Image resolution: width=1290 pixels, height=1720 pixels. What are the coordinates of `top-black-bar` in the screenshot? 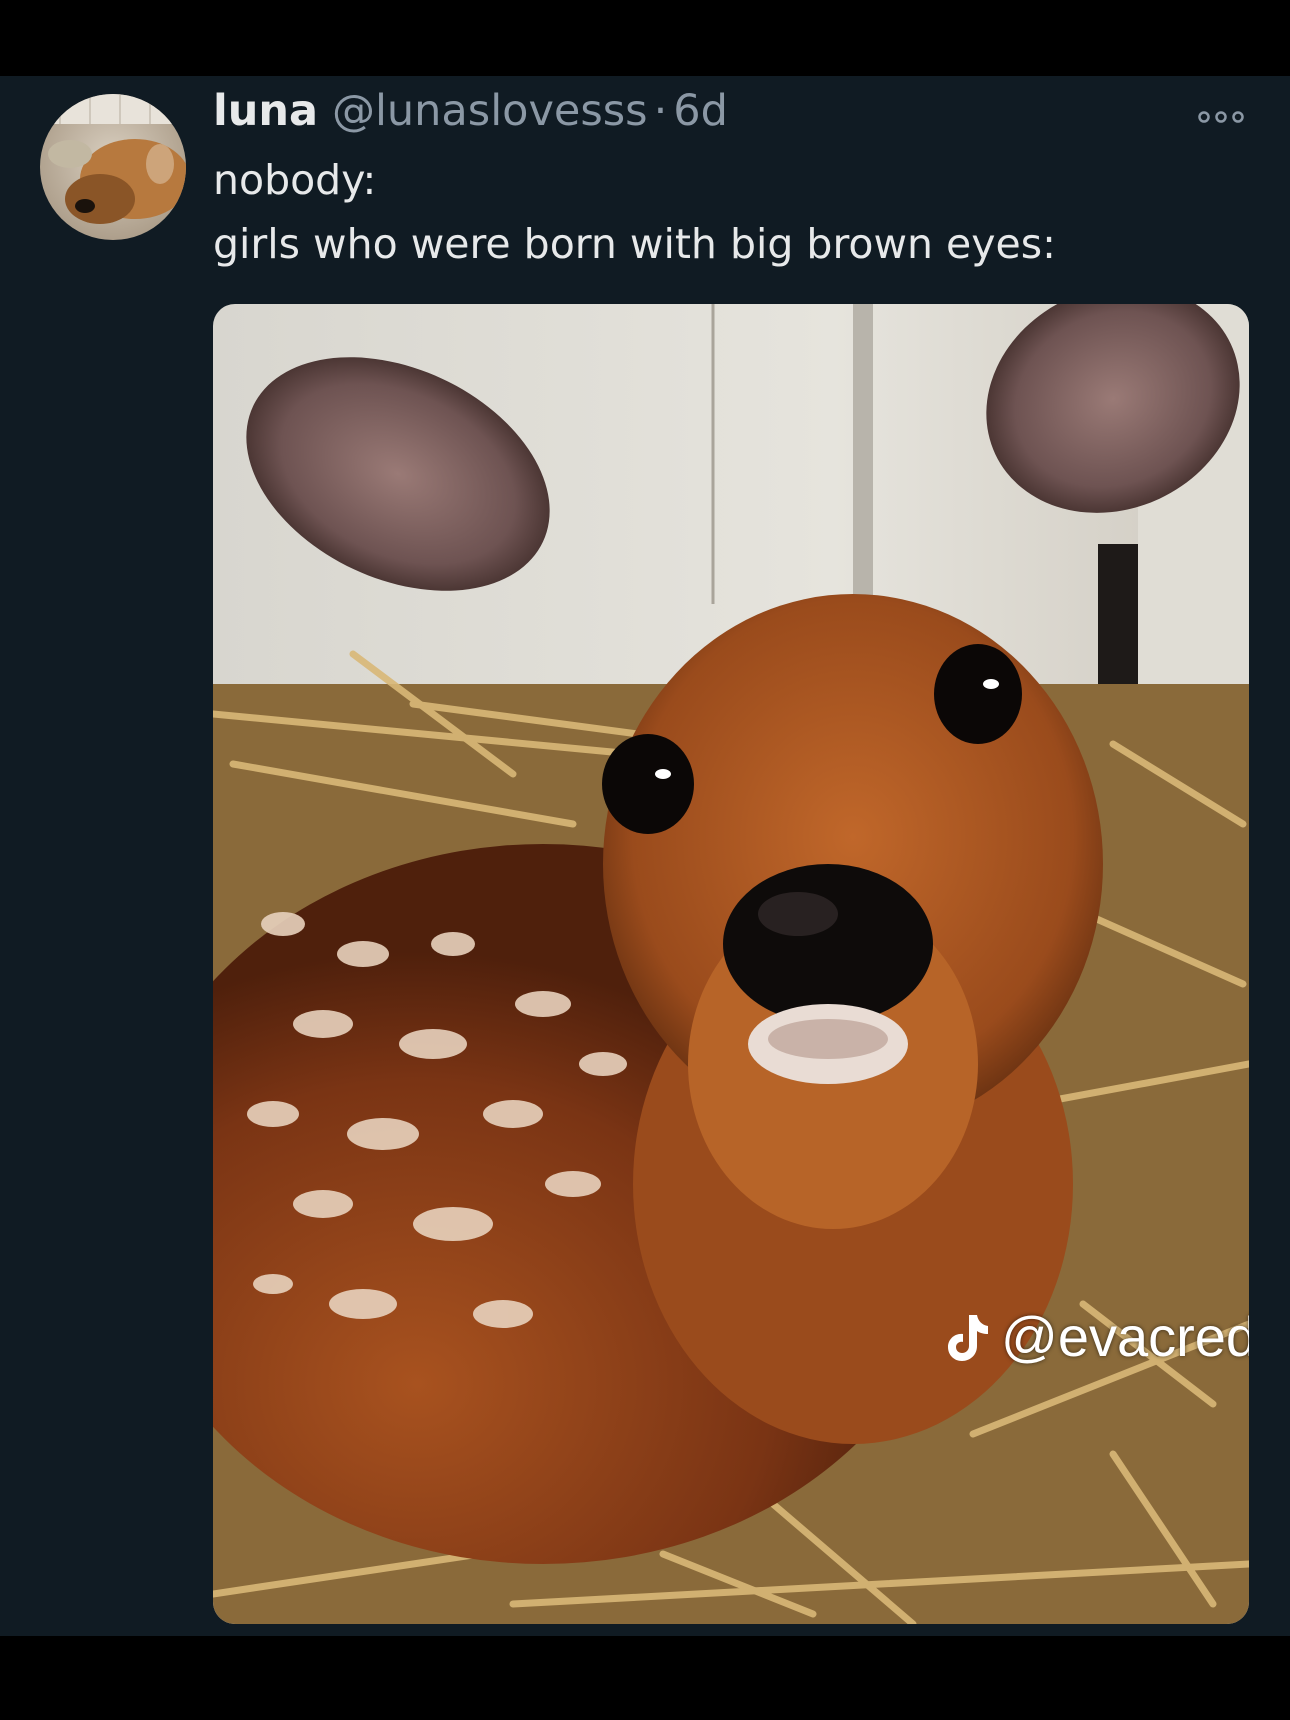 It's located at (645, 38).